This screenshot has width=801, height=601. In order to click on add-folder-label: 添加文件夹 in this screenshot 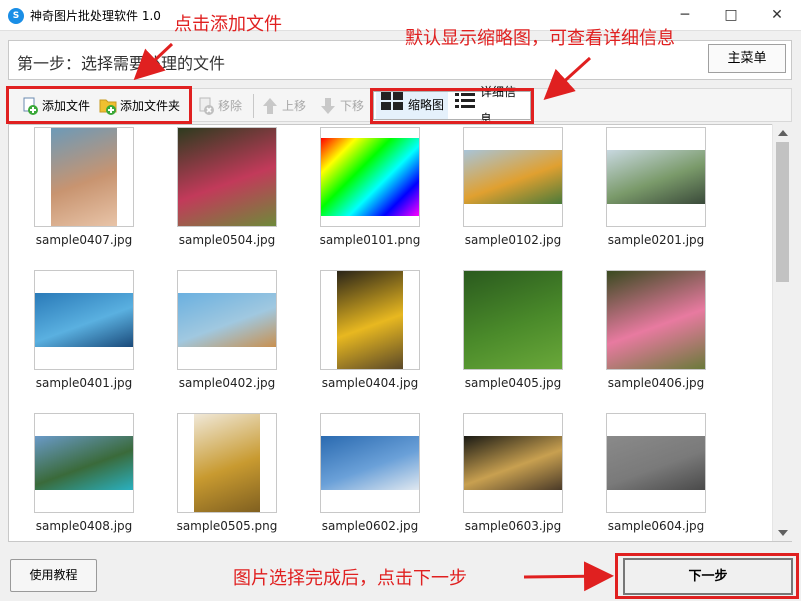, I will do `click(150, 106)`.